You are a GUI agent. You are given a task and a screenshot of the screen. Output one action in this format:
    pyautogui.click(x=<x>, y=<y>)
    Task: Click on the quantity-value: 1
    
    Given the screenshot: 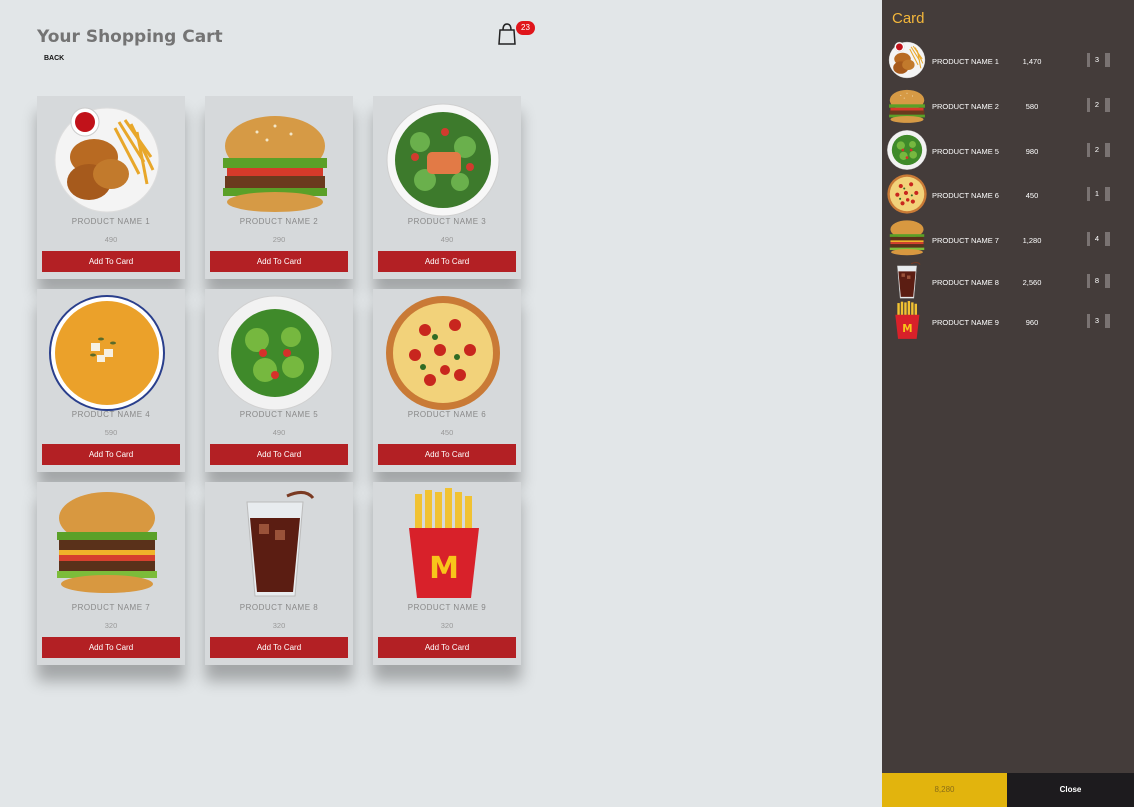 What is the action you would take?
    pyautogui.click(x=1097, y=193)
    